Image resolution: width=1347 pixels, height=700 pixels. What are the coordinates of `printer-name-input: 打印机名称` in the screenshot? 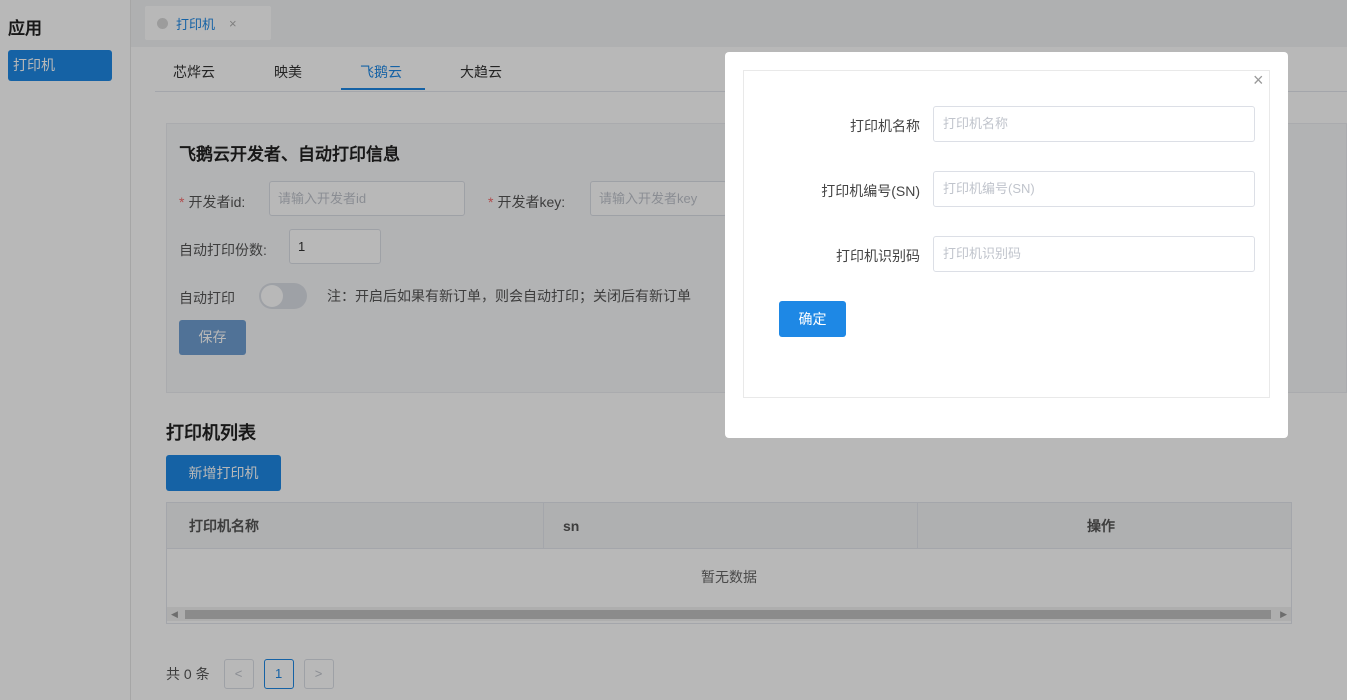 It's located at (1094, 124).